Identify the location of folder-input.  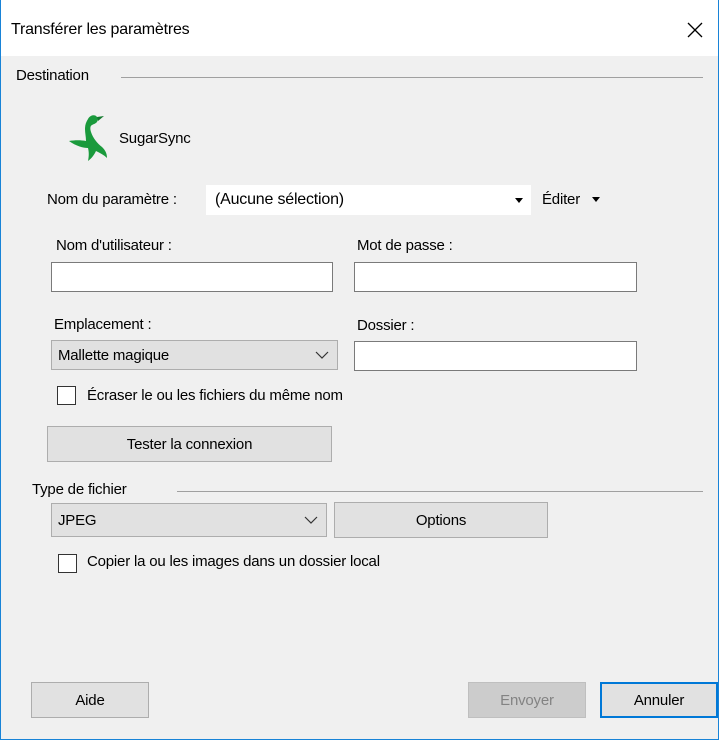
(495, 356).